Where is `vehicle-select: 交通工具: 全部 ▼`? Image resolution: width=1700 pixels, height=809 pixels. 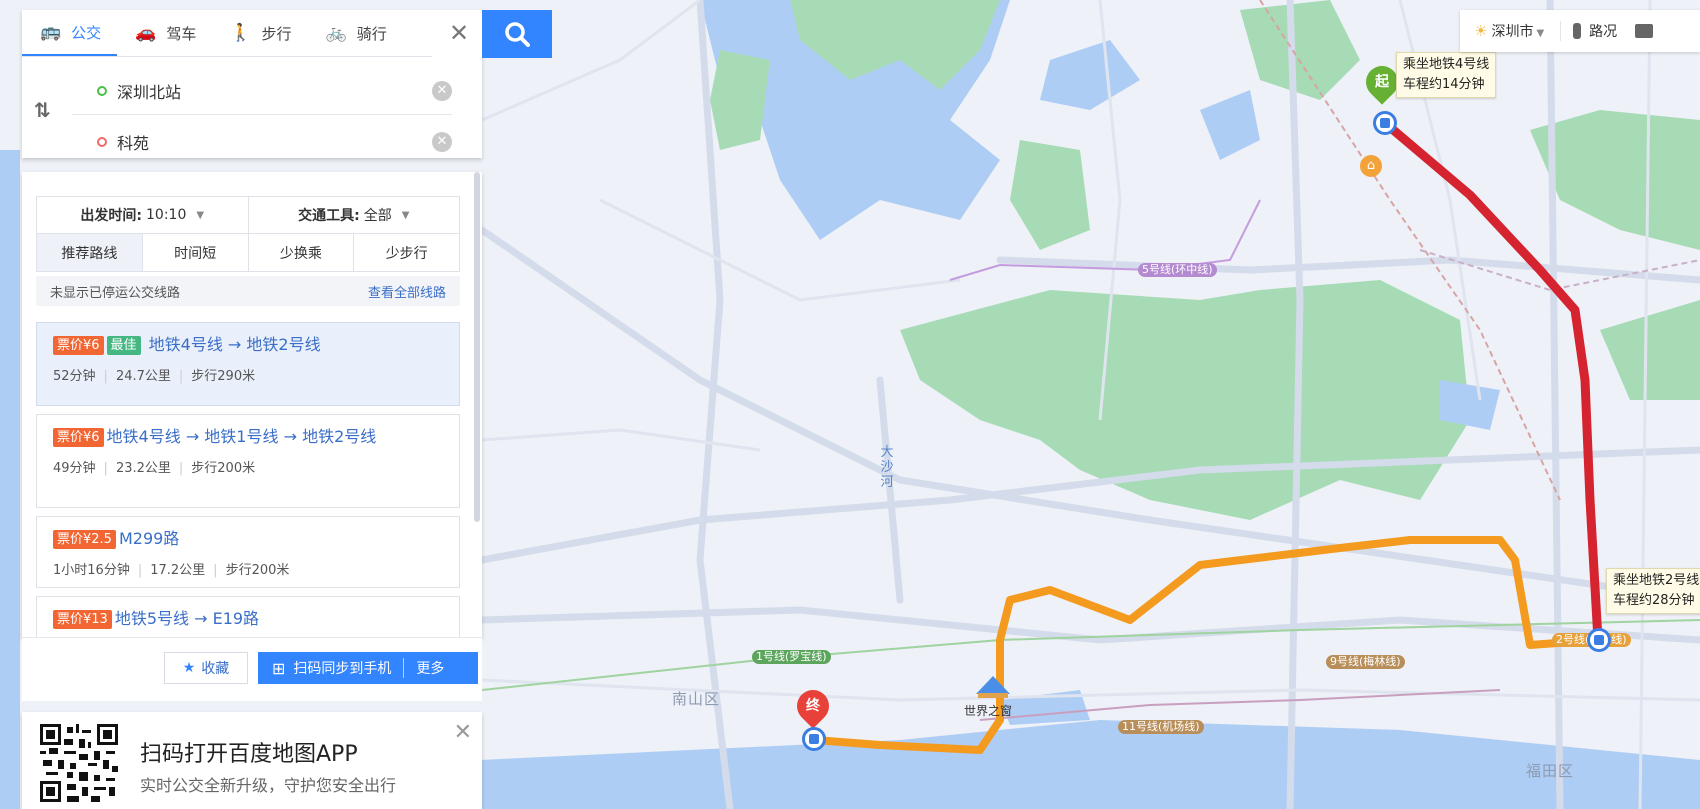 vehicle-select: 交通工具: 全部 ▼ is located at coordinates (354, 215).